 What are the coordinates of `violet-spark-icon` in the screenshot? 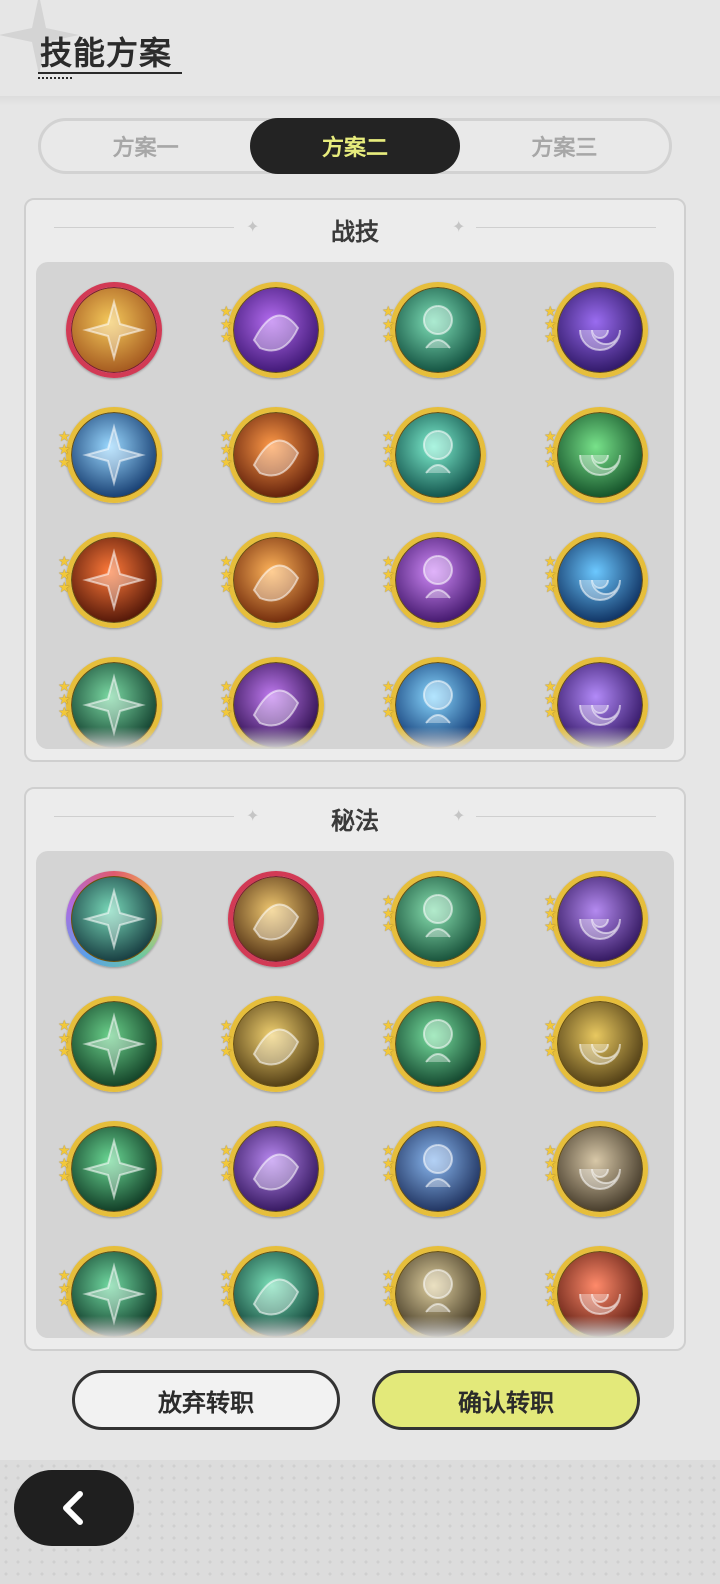 It's located at (276, 330).